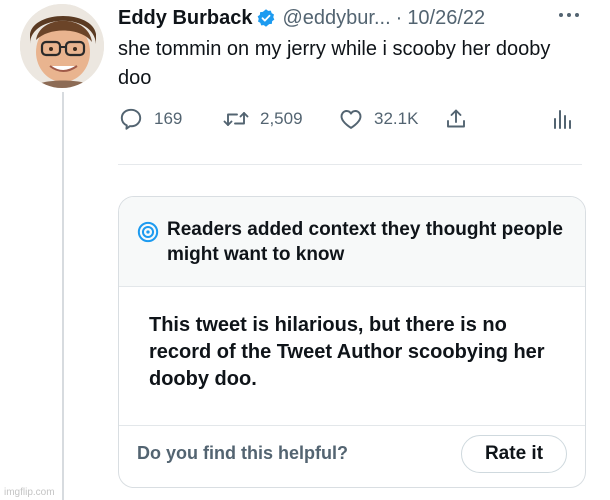 Image resolution: width=610 pixels, height=500 pixels. I want to click on retweet-count: 2,509, so click(281, 118).